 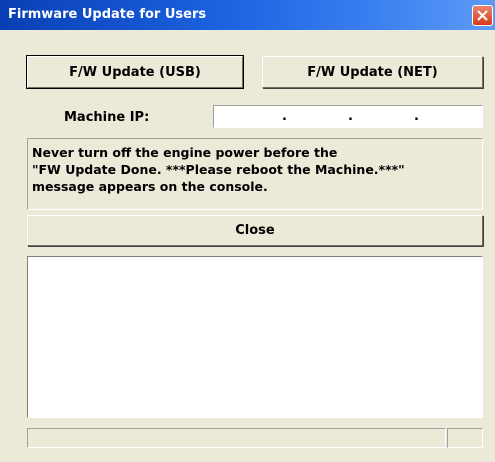 I want to click on machine-ip-input: . . ., so click(x=348, y=116).